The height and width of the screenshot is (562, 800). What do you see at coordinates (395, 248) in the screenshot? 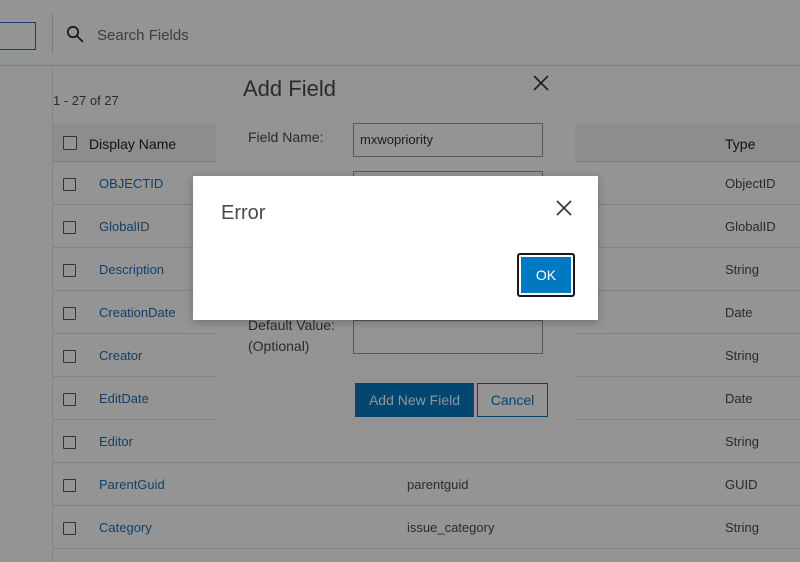
I see `error-dialog: Error OK` at bounding box center [395, 248].